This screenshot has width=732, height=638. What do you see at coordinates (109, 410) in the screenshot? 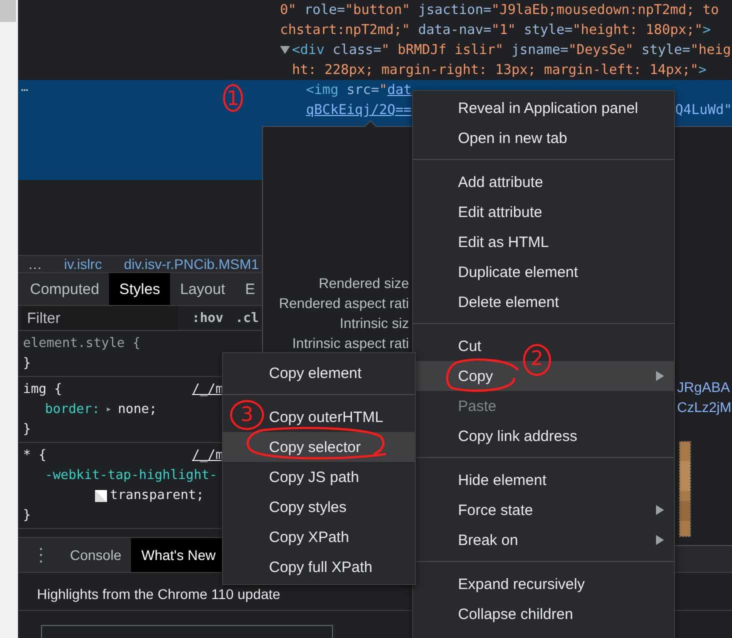
I see `expander-icon: ▸` at bounding box center [109, 410].